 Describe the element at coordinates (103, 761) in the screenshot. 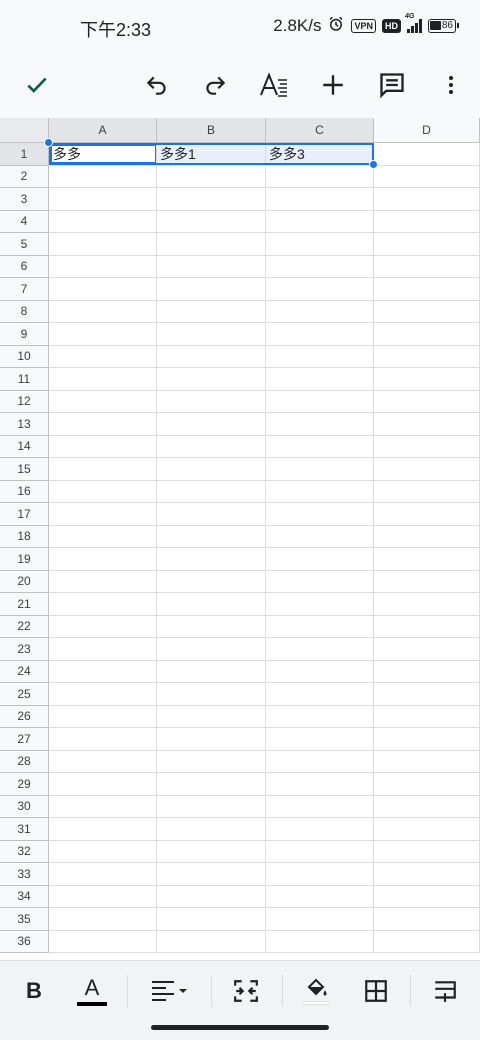

I see `cell-a28` at that location.